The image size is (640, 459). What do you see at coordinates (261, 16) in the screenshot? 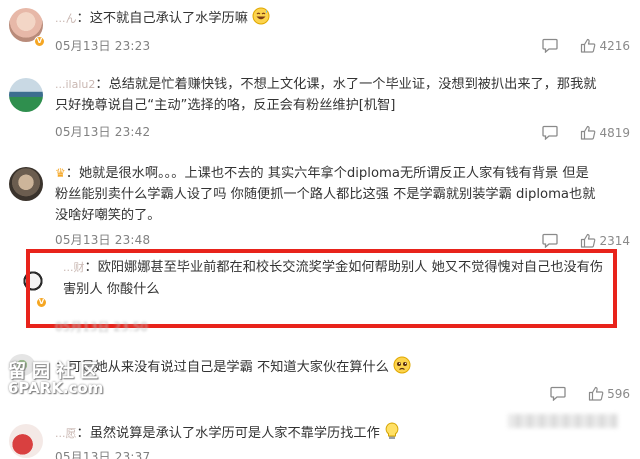
I see `grinning-sweat-emoji` at bounding box center [261, 16].